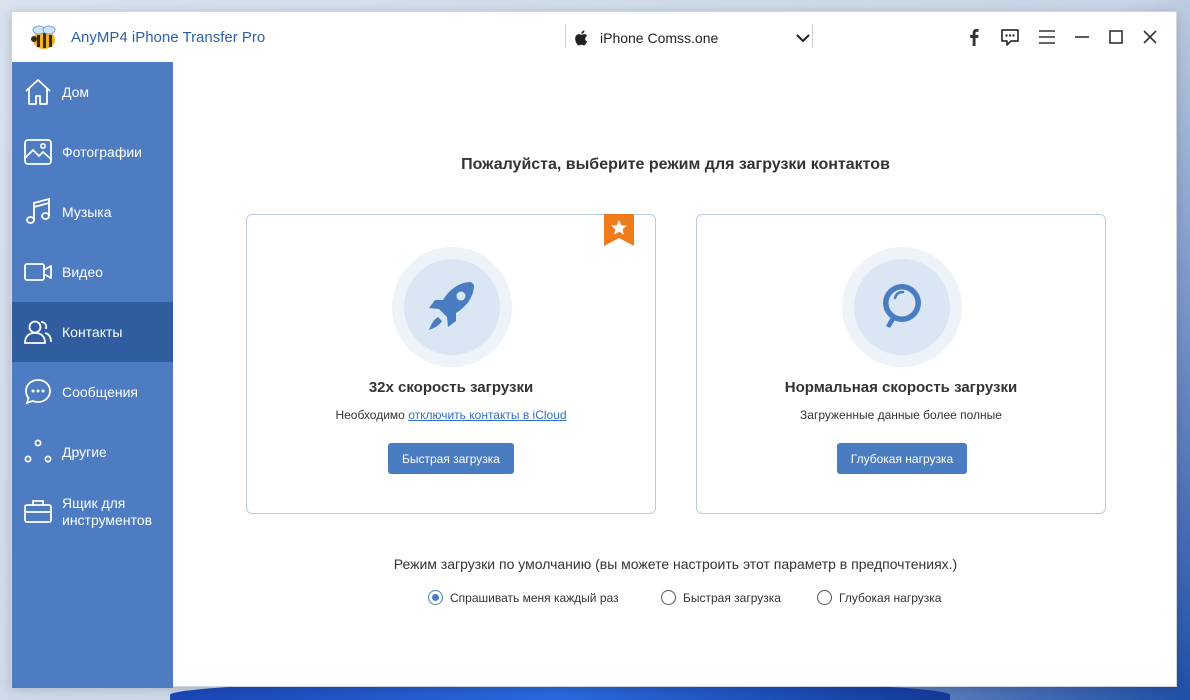 Image resolution: width=1190 pixels, height=700 pixels. What do you see at coordinates (534, 597) in the screenshot?
I see `radio-label: Спрашивать меня каждый раз` at bounding box center [534, 597].